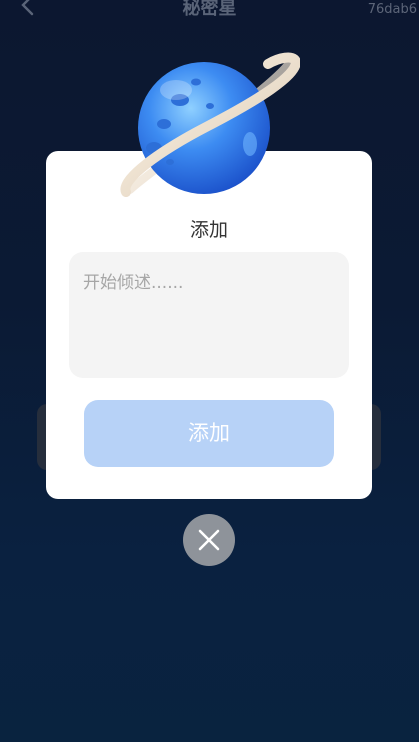 The height and width of the screenshot is (742, 419). Describe the element at coordinates (209, 540) in the screenshot. I see `close-button` at that location.